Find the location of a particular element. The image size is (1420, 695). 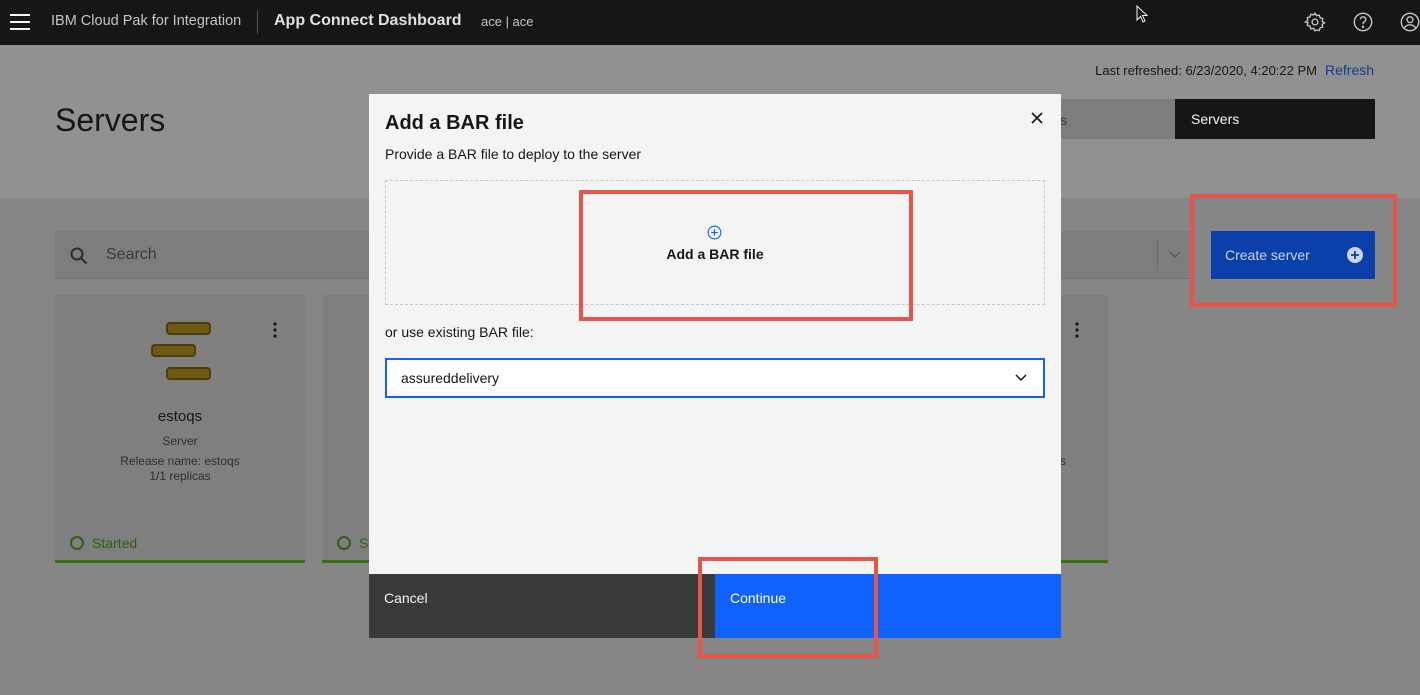

page-title: Servers is located at coordinates (110, 120).